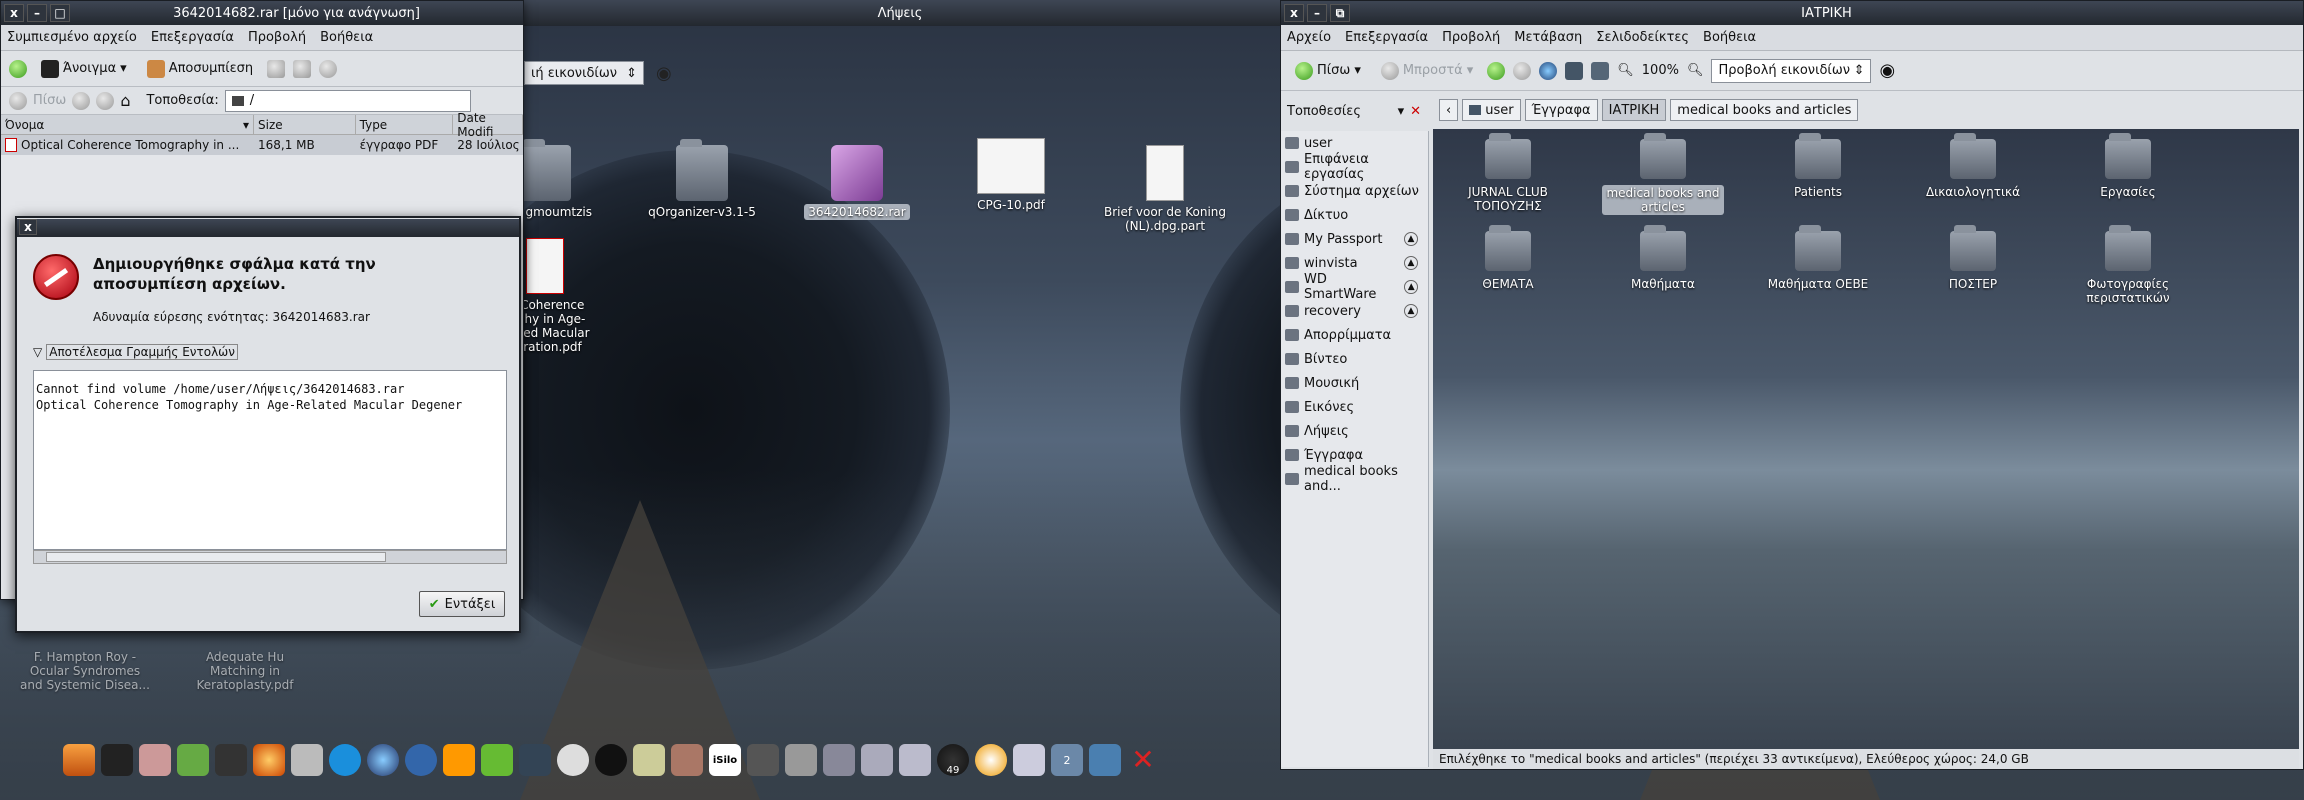 The width and height of the screenshot is (2304, 800). What do you see at coordinates (1029, 760) in the screenshot?
I see `disk-icon` at bounding box center [1029, 760].